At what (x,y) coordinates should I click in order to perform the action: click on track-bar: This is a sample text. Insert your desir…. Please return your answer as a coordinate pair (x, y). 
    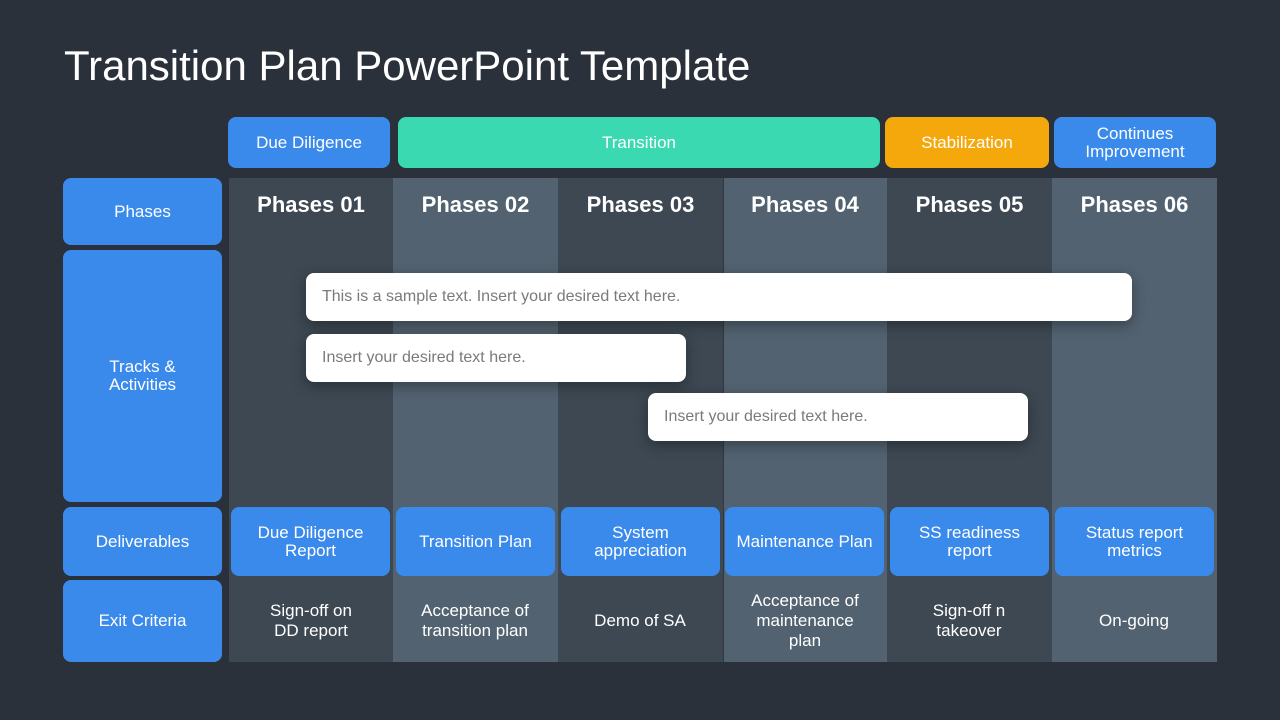
    Looking at the image, I should click on (719, 297).